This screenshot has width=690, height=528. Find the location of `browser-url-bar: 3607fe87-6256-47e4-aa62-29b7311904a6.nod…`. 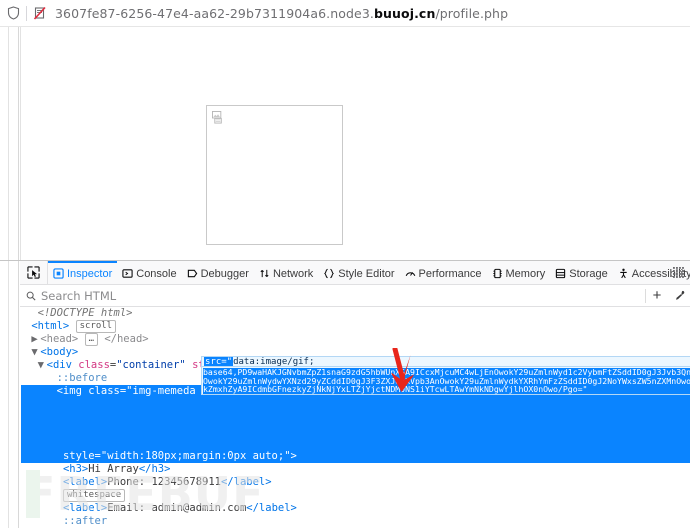

browser-url-bar: 3607fe87-6256-47e4-aa62-29b7311904a6.nod… is located at coordinates (345, 13).